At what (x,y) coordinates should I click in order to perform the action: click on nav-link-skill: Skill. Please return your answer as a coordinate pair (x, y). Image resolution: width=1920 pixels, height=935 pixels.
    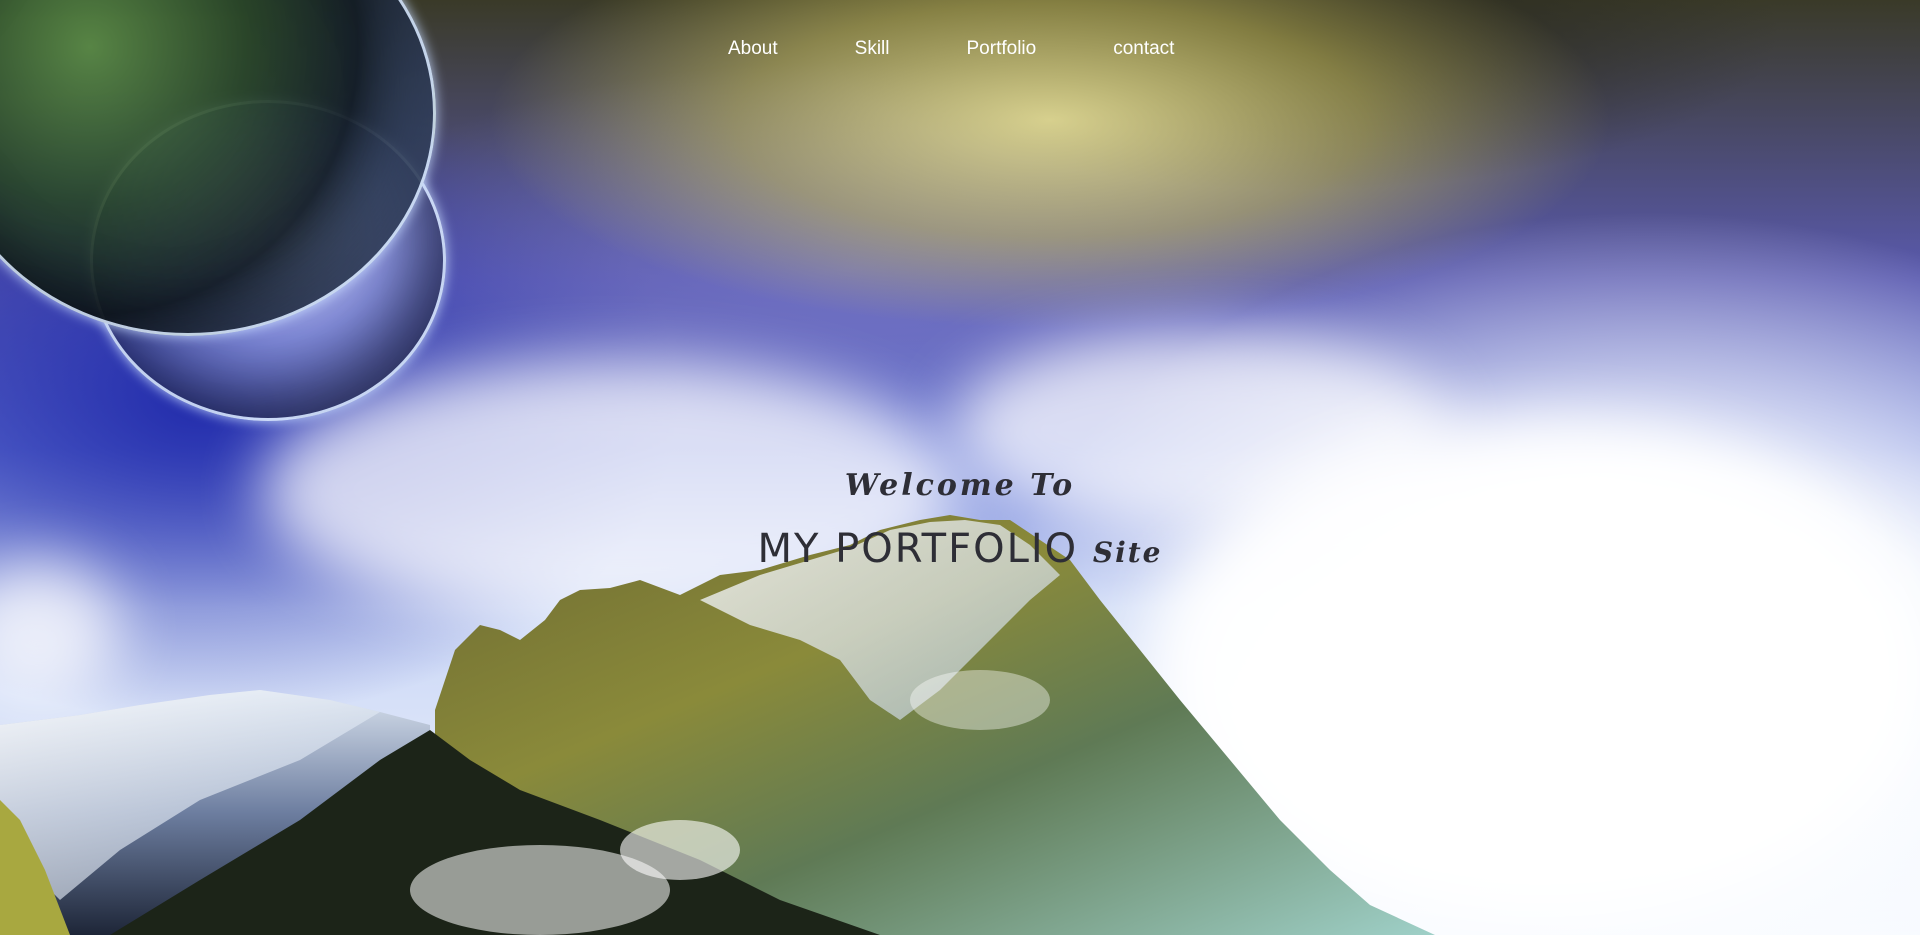
    Looking at the image, I should click on (872, 49).